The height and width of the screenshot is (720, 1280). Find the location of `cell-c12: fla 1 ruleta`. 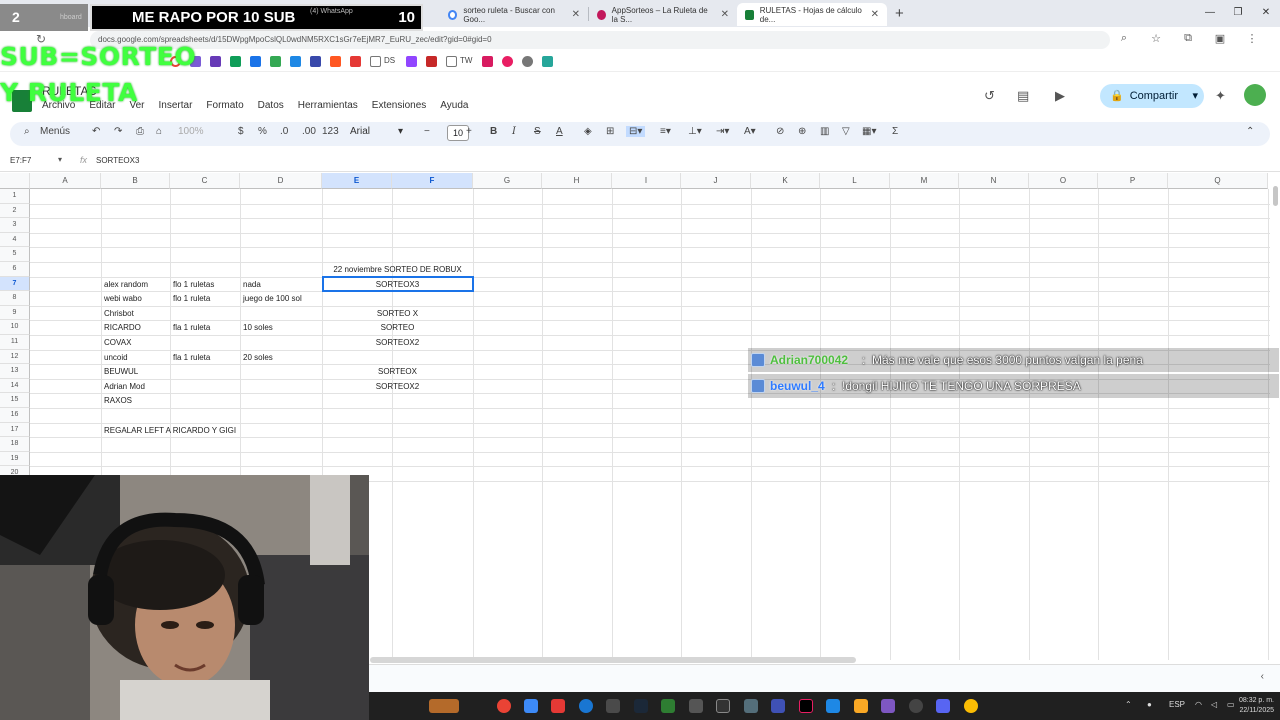

cell-c12: fla 1 ruleta is located at coordinates (191, 357).